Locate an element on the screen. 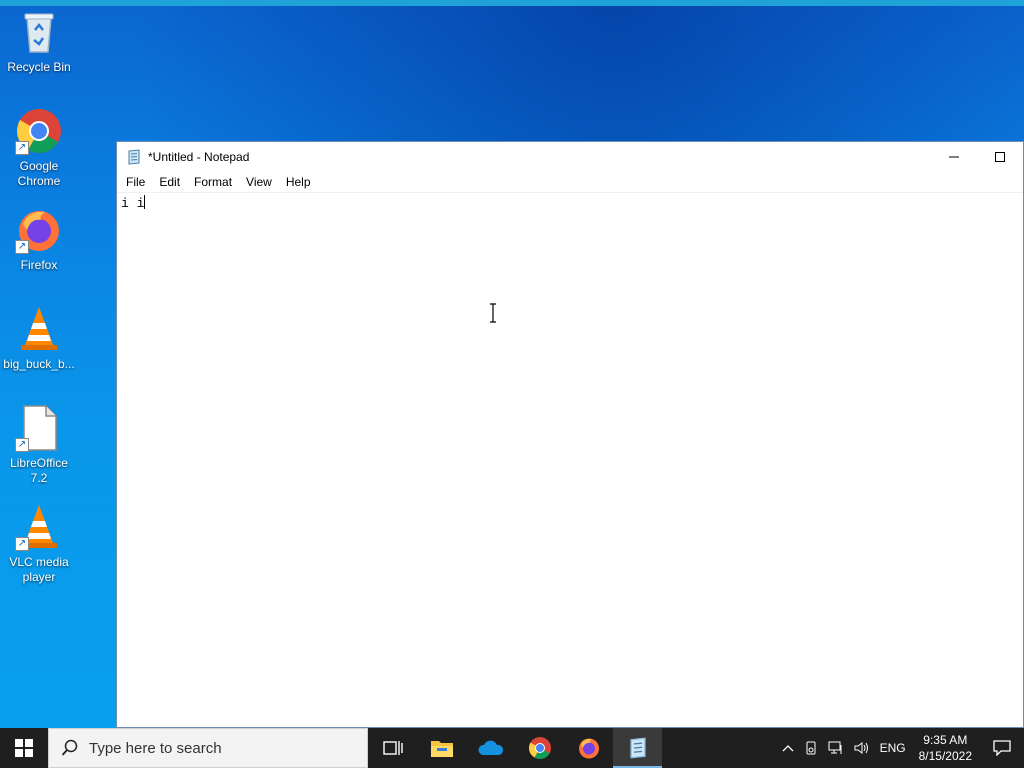 This screenshot has width=1024, height=768. start-button is located at coordinates (24, 748).